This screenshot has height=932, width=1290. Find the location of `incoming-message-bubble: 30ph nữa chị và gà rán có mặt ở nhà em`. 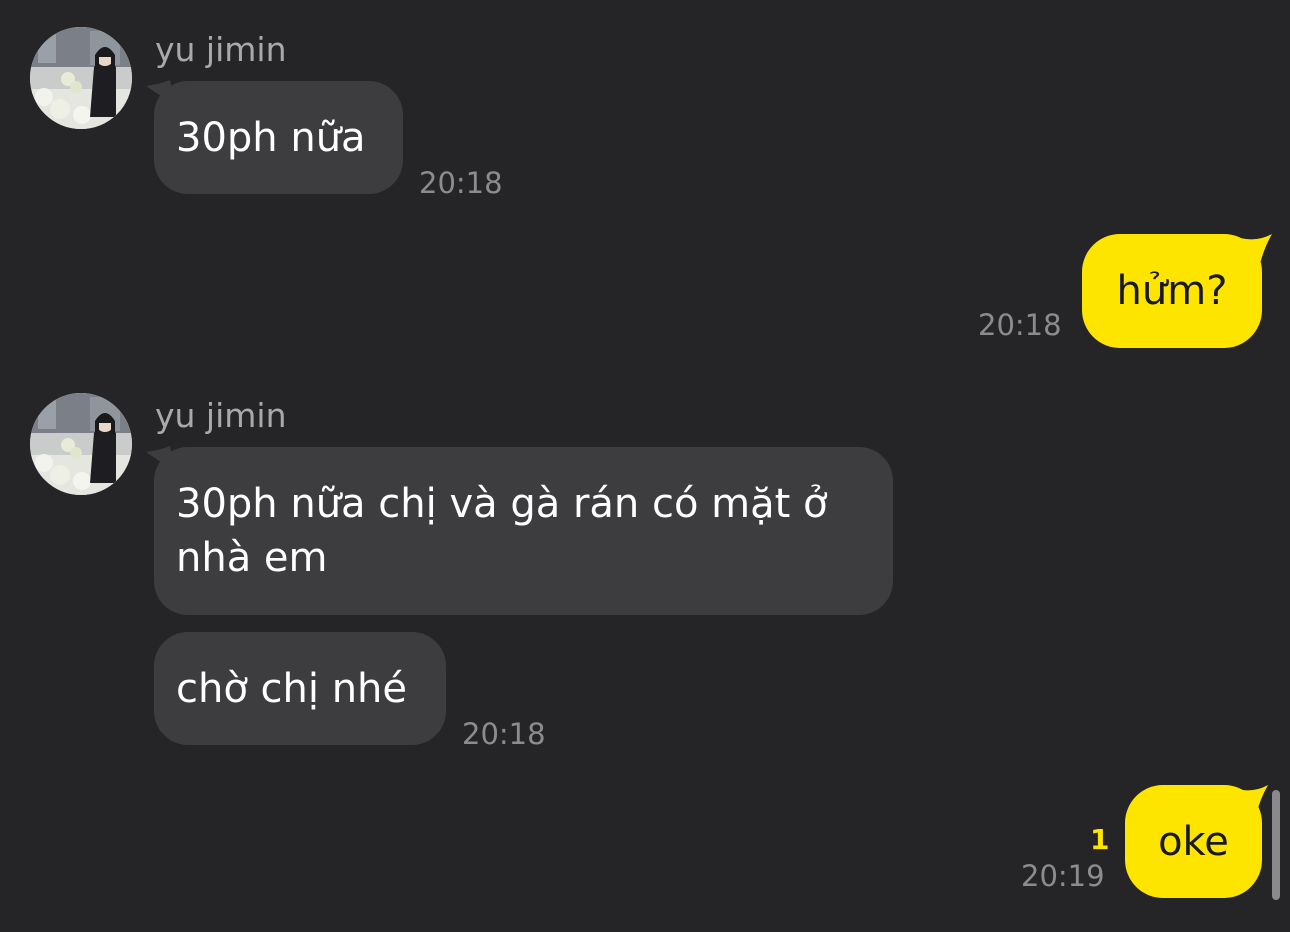

incoming-message-bubble: 30ph nữa chị và gà rán có mặt ở nhà em is located at coordinates (523, 531).